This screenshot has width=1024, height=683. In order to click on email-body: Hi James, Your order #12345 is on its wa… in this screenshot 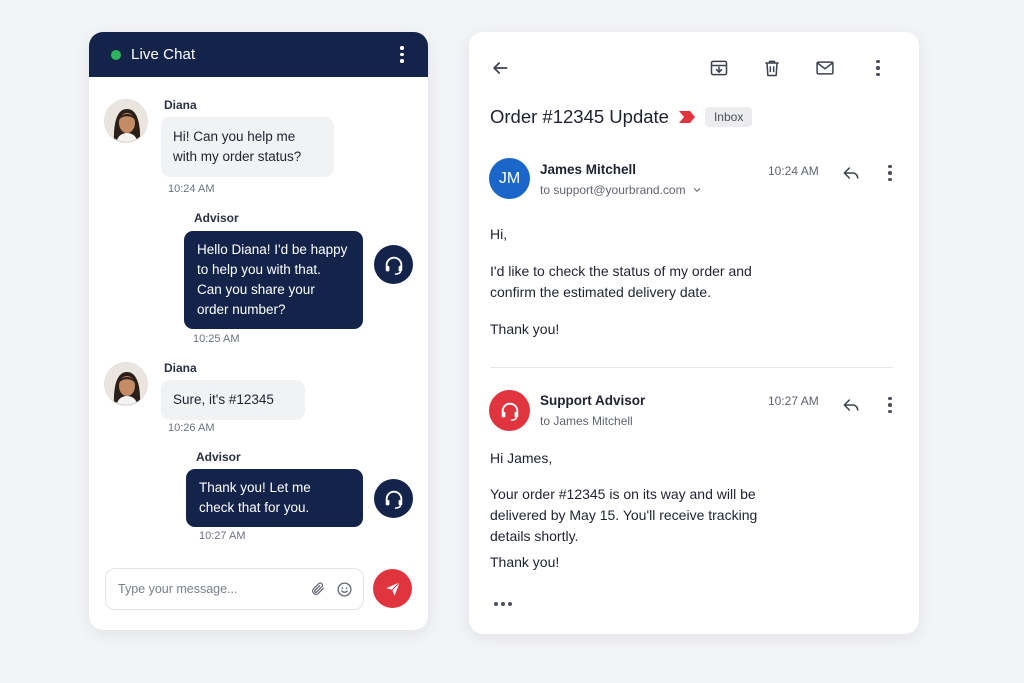, I will do `click(623, 510)`.